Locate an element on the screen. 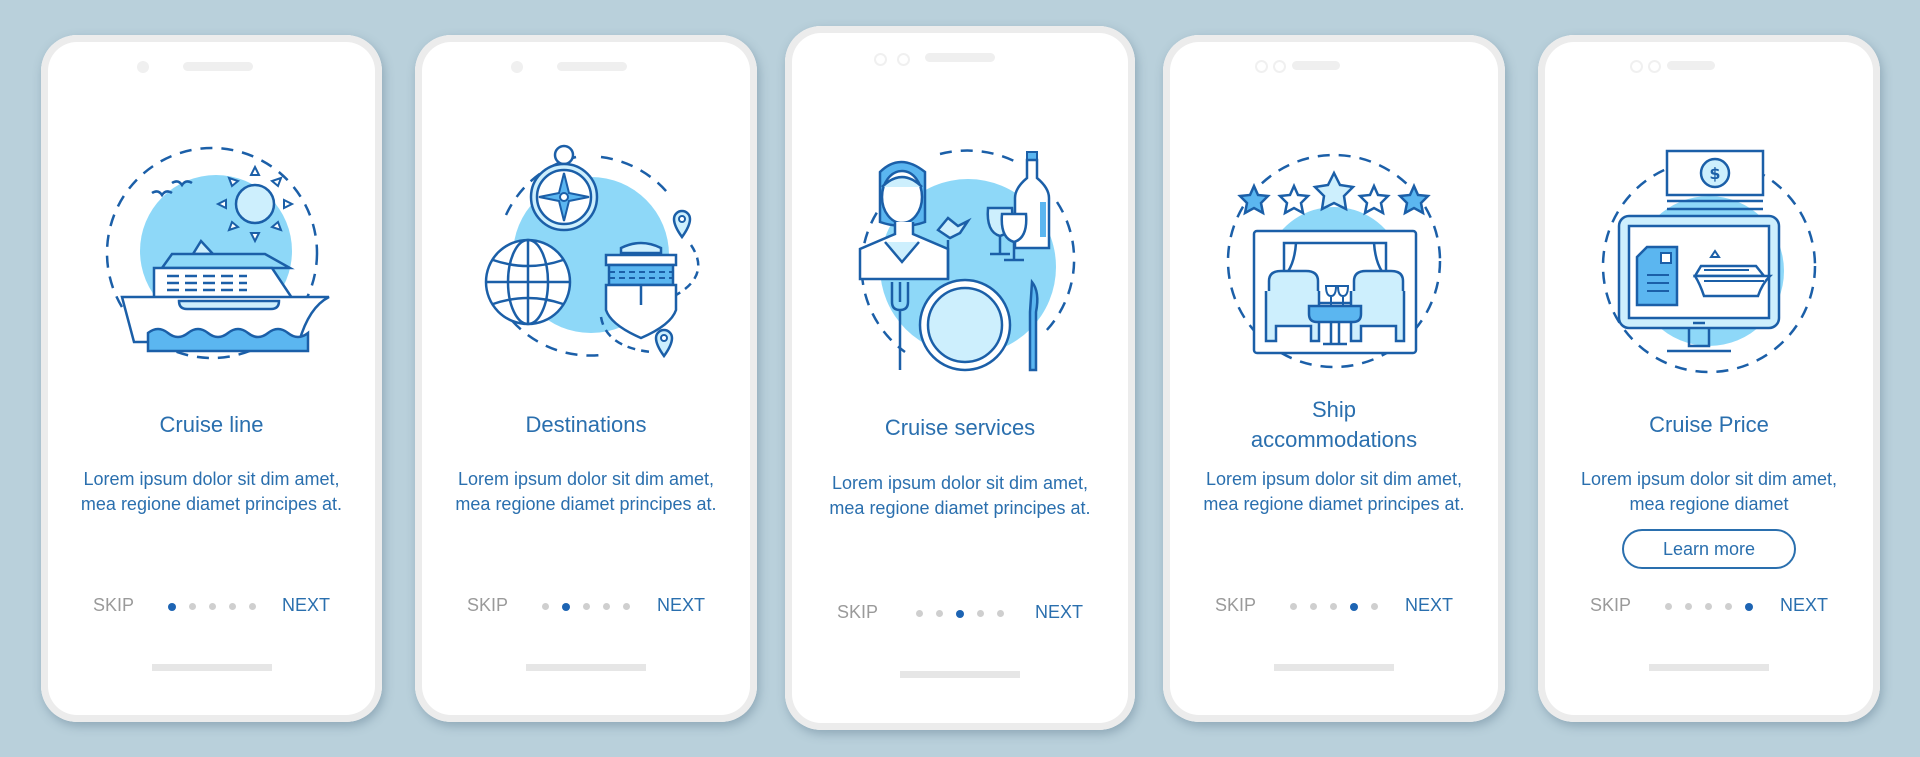 This screenshot has width=1920, height=757. screen-title: Cruise services is located at coordinates (960, 427).